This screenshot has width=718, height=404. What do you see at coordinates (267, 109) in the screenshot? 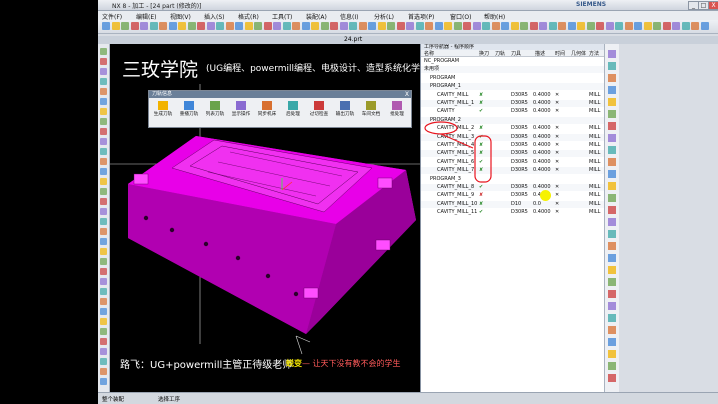
I see `machine-sync-button: 同步机床` at bounding box center [267, 109].